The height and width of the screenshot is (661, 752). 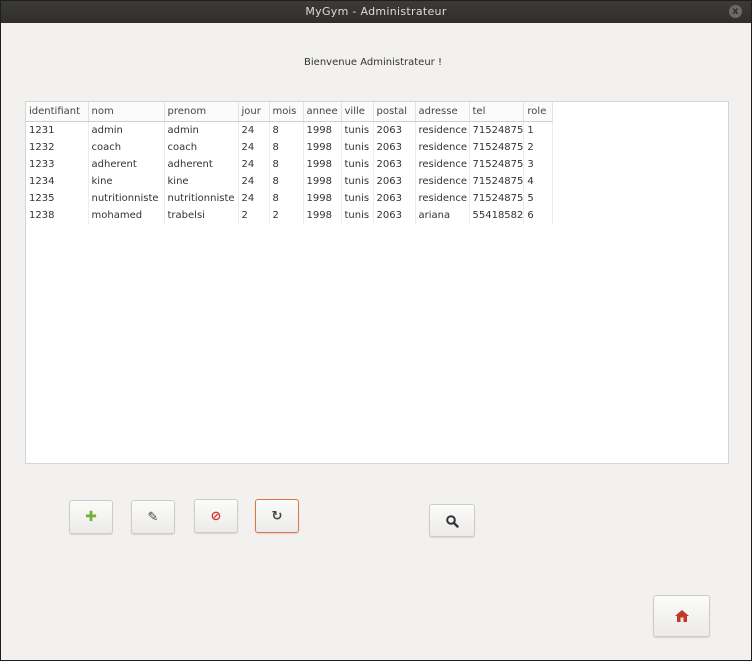 What do you see at coordinates (201, 198) in the screenshot?
I see `cell-prenom: nutritionniste` at bounding box center [201, 198].